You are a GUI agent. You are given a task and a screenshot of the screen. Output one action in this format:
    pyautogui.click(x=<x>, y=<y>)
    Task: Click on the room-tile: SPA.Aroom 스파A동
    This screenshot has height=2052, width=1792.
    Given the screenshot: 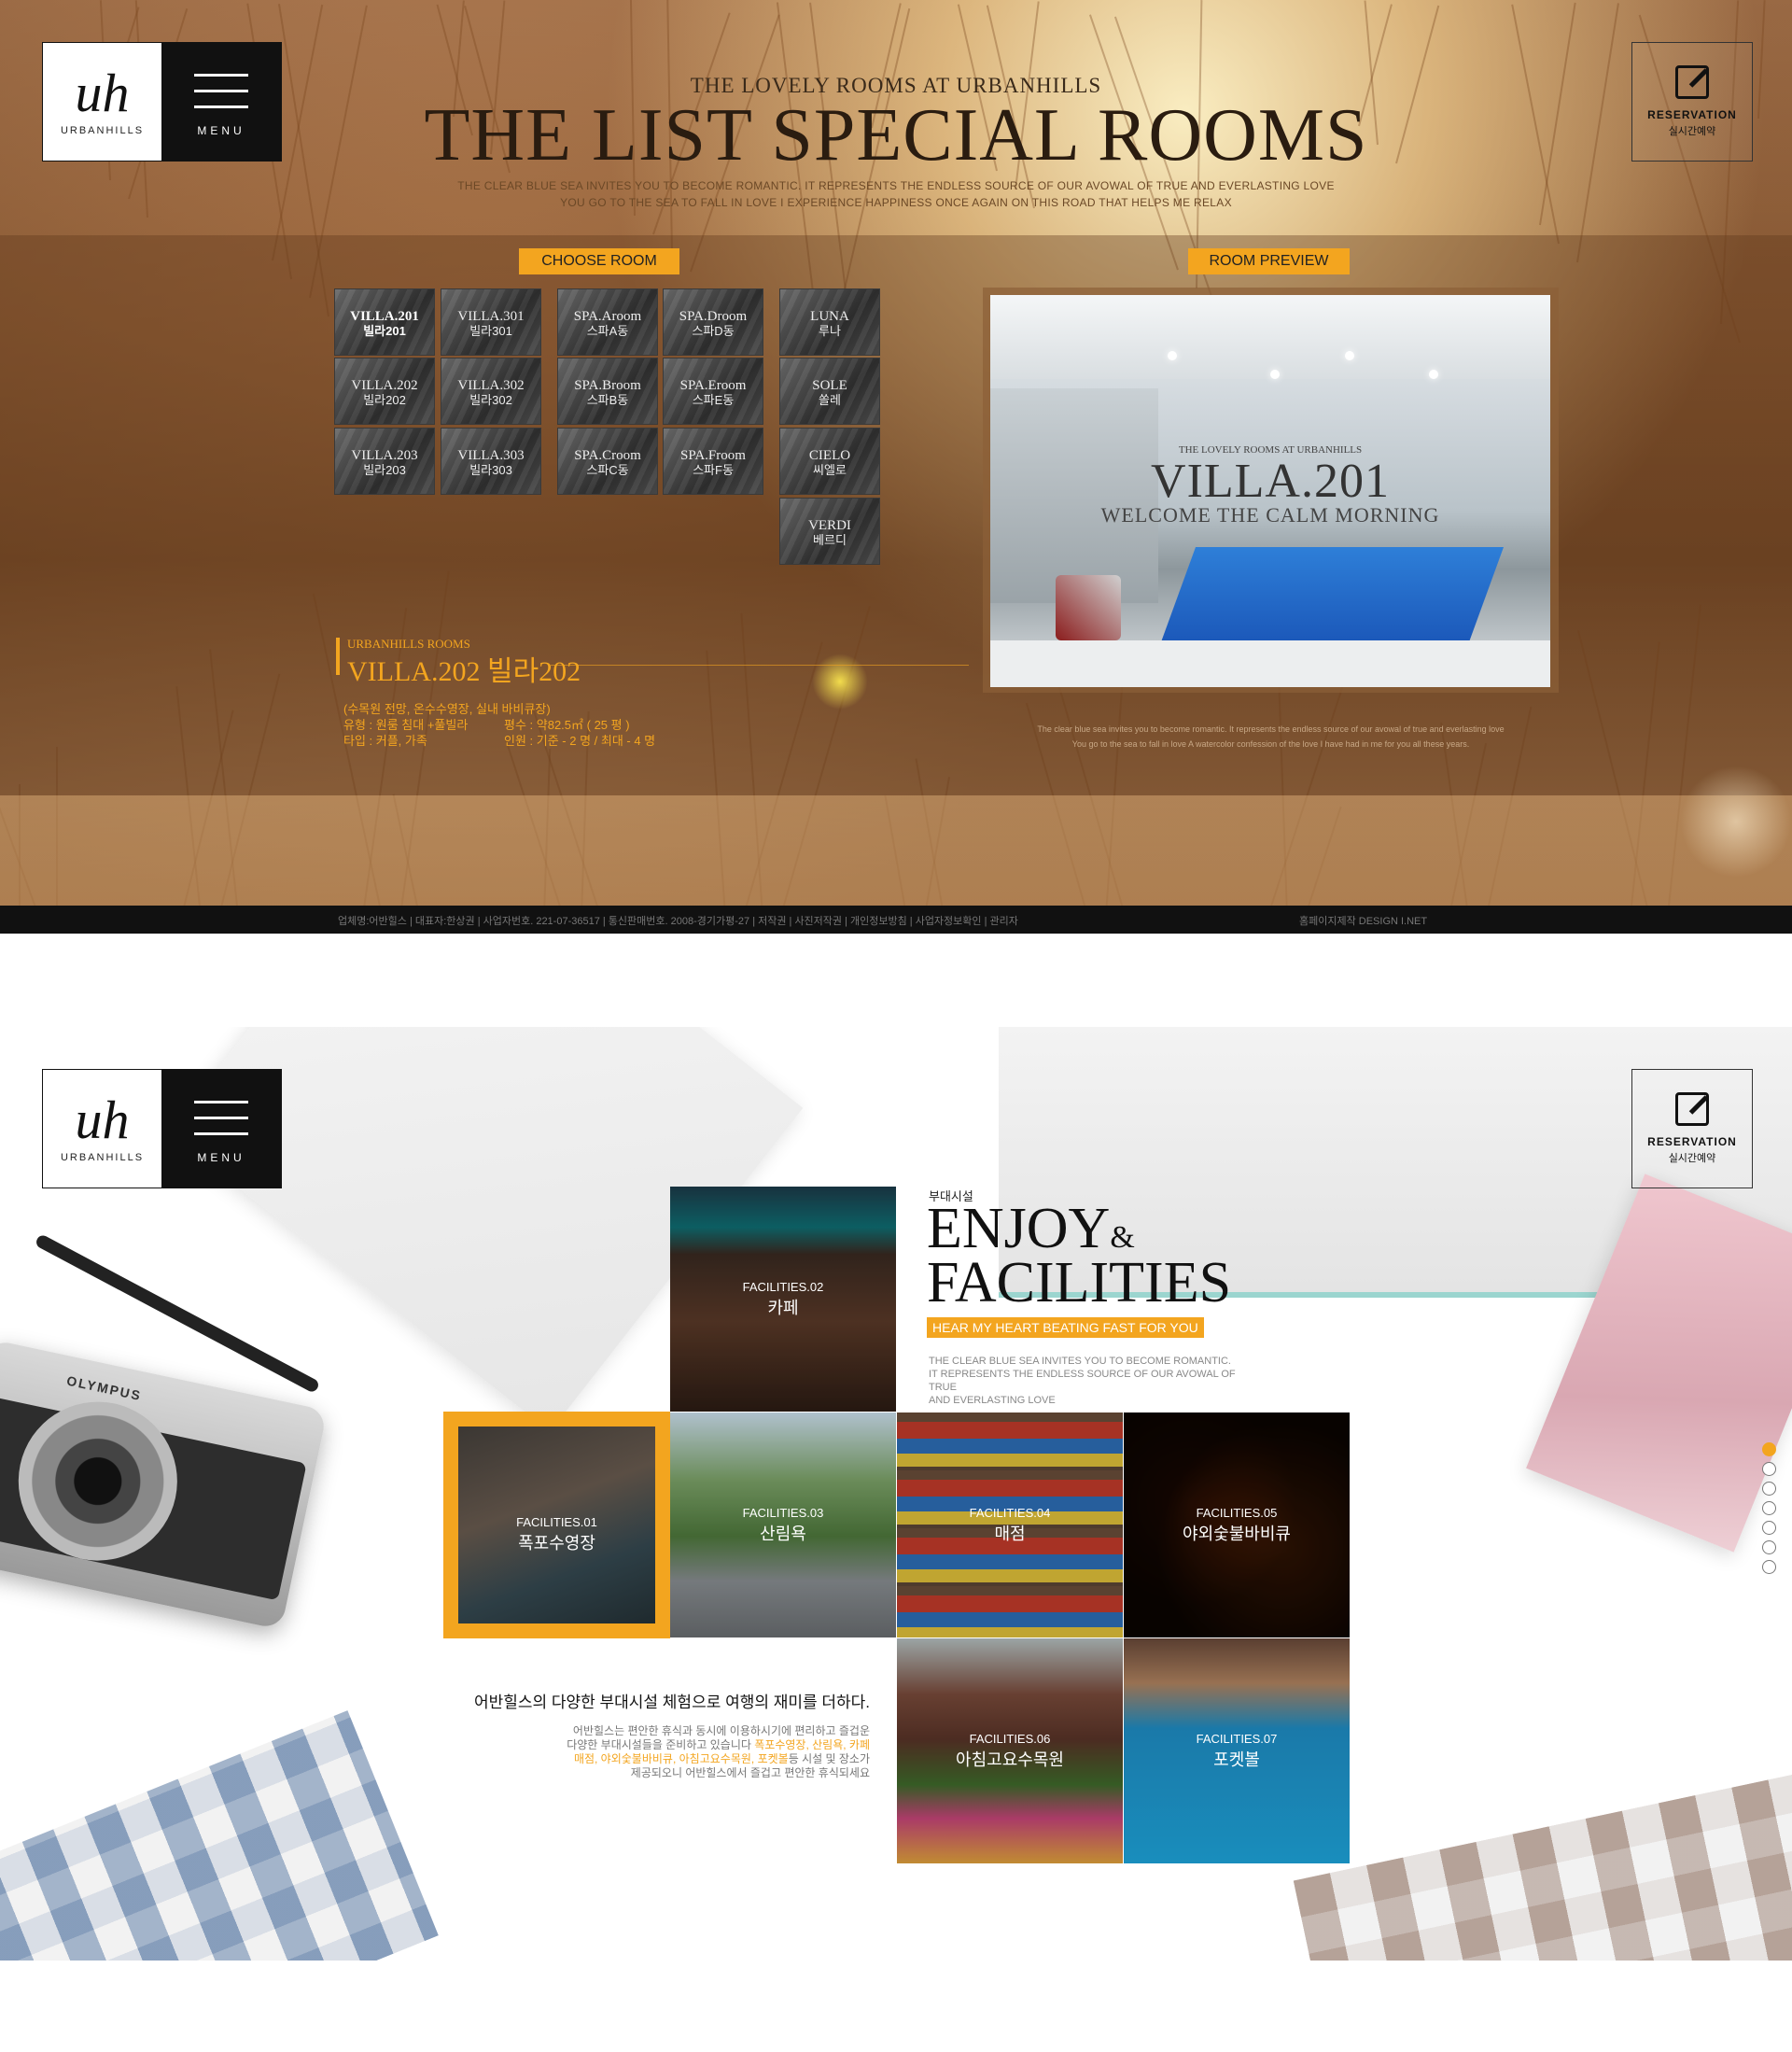 What is the action you would take?
    pyautogui.click(x=607, y=322)
    